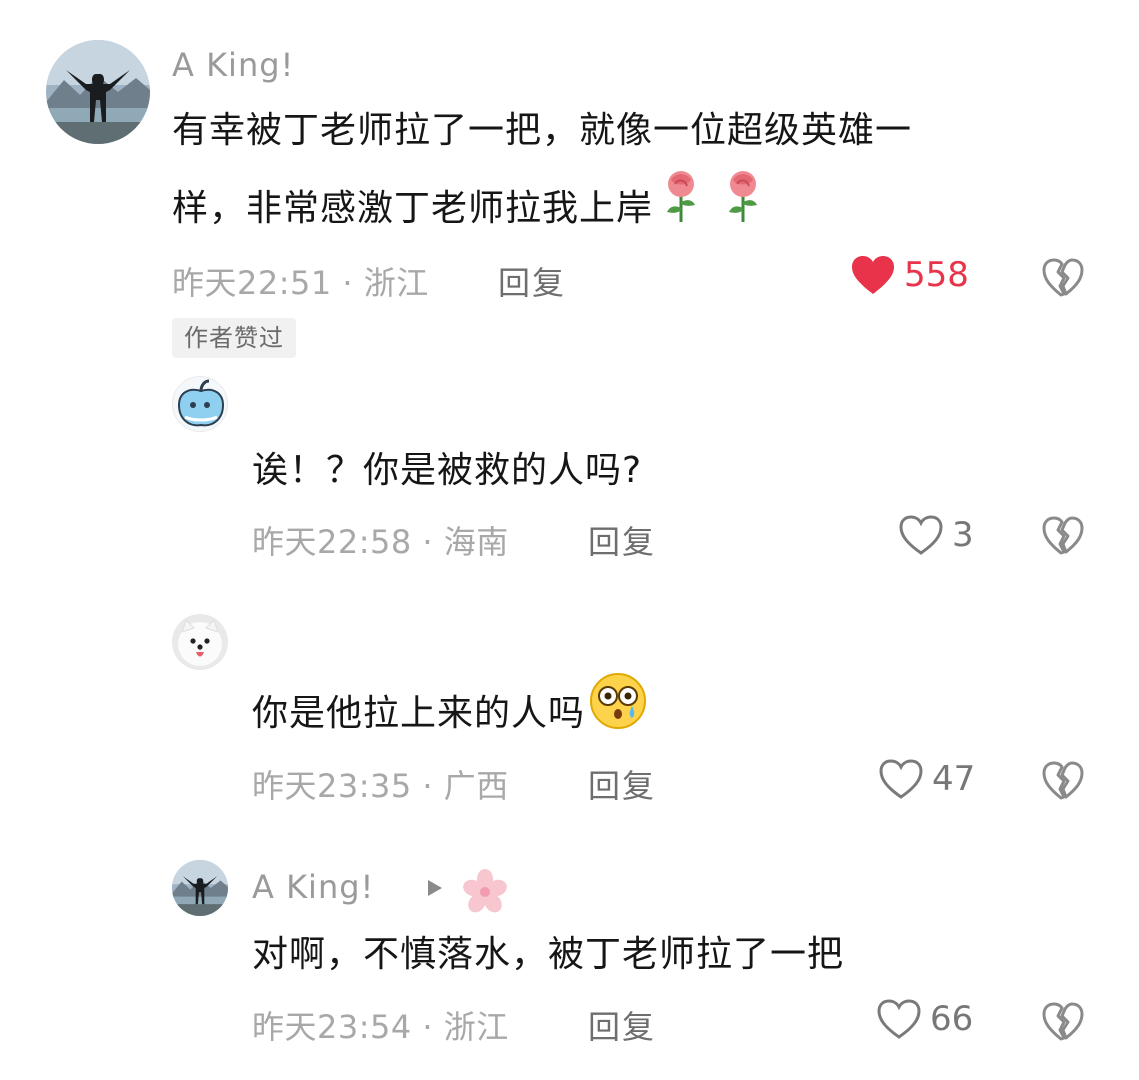 Image resolution: width=1139 pixels, height=1080 pixels. What do you see at coordinates (952, 1019) in the screenshot?
I see `like-count: 66` at bounding box center [952, 1019].